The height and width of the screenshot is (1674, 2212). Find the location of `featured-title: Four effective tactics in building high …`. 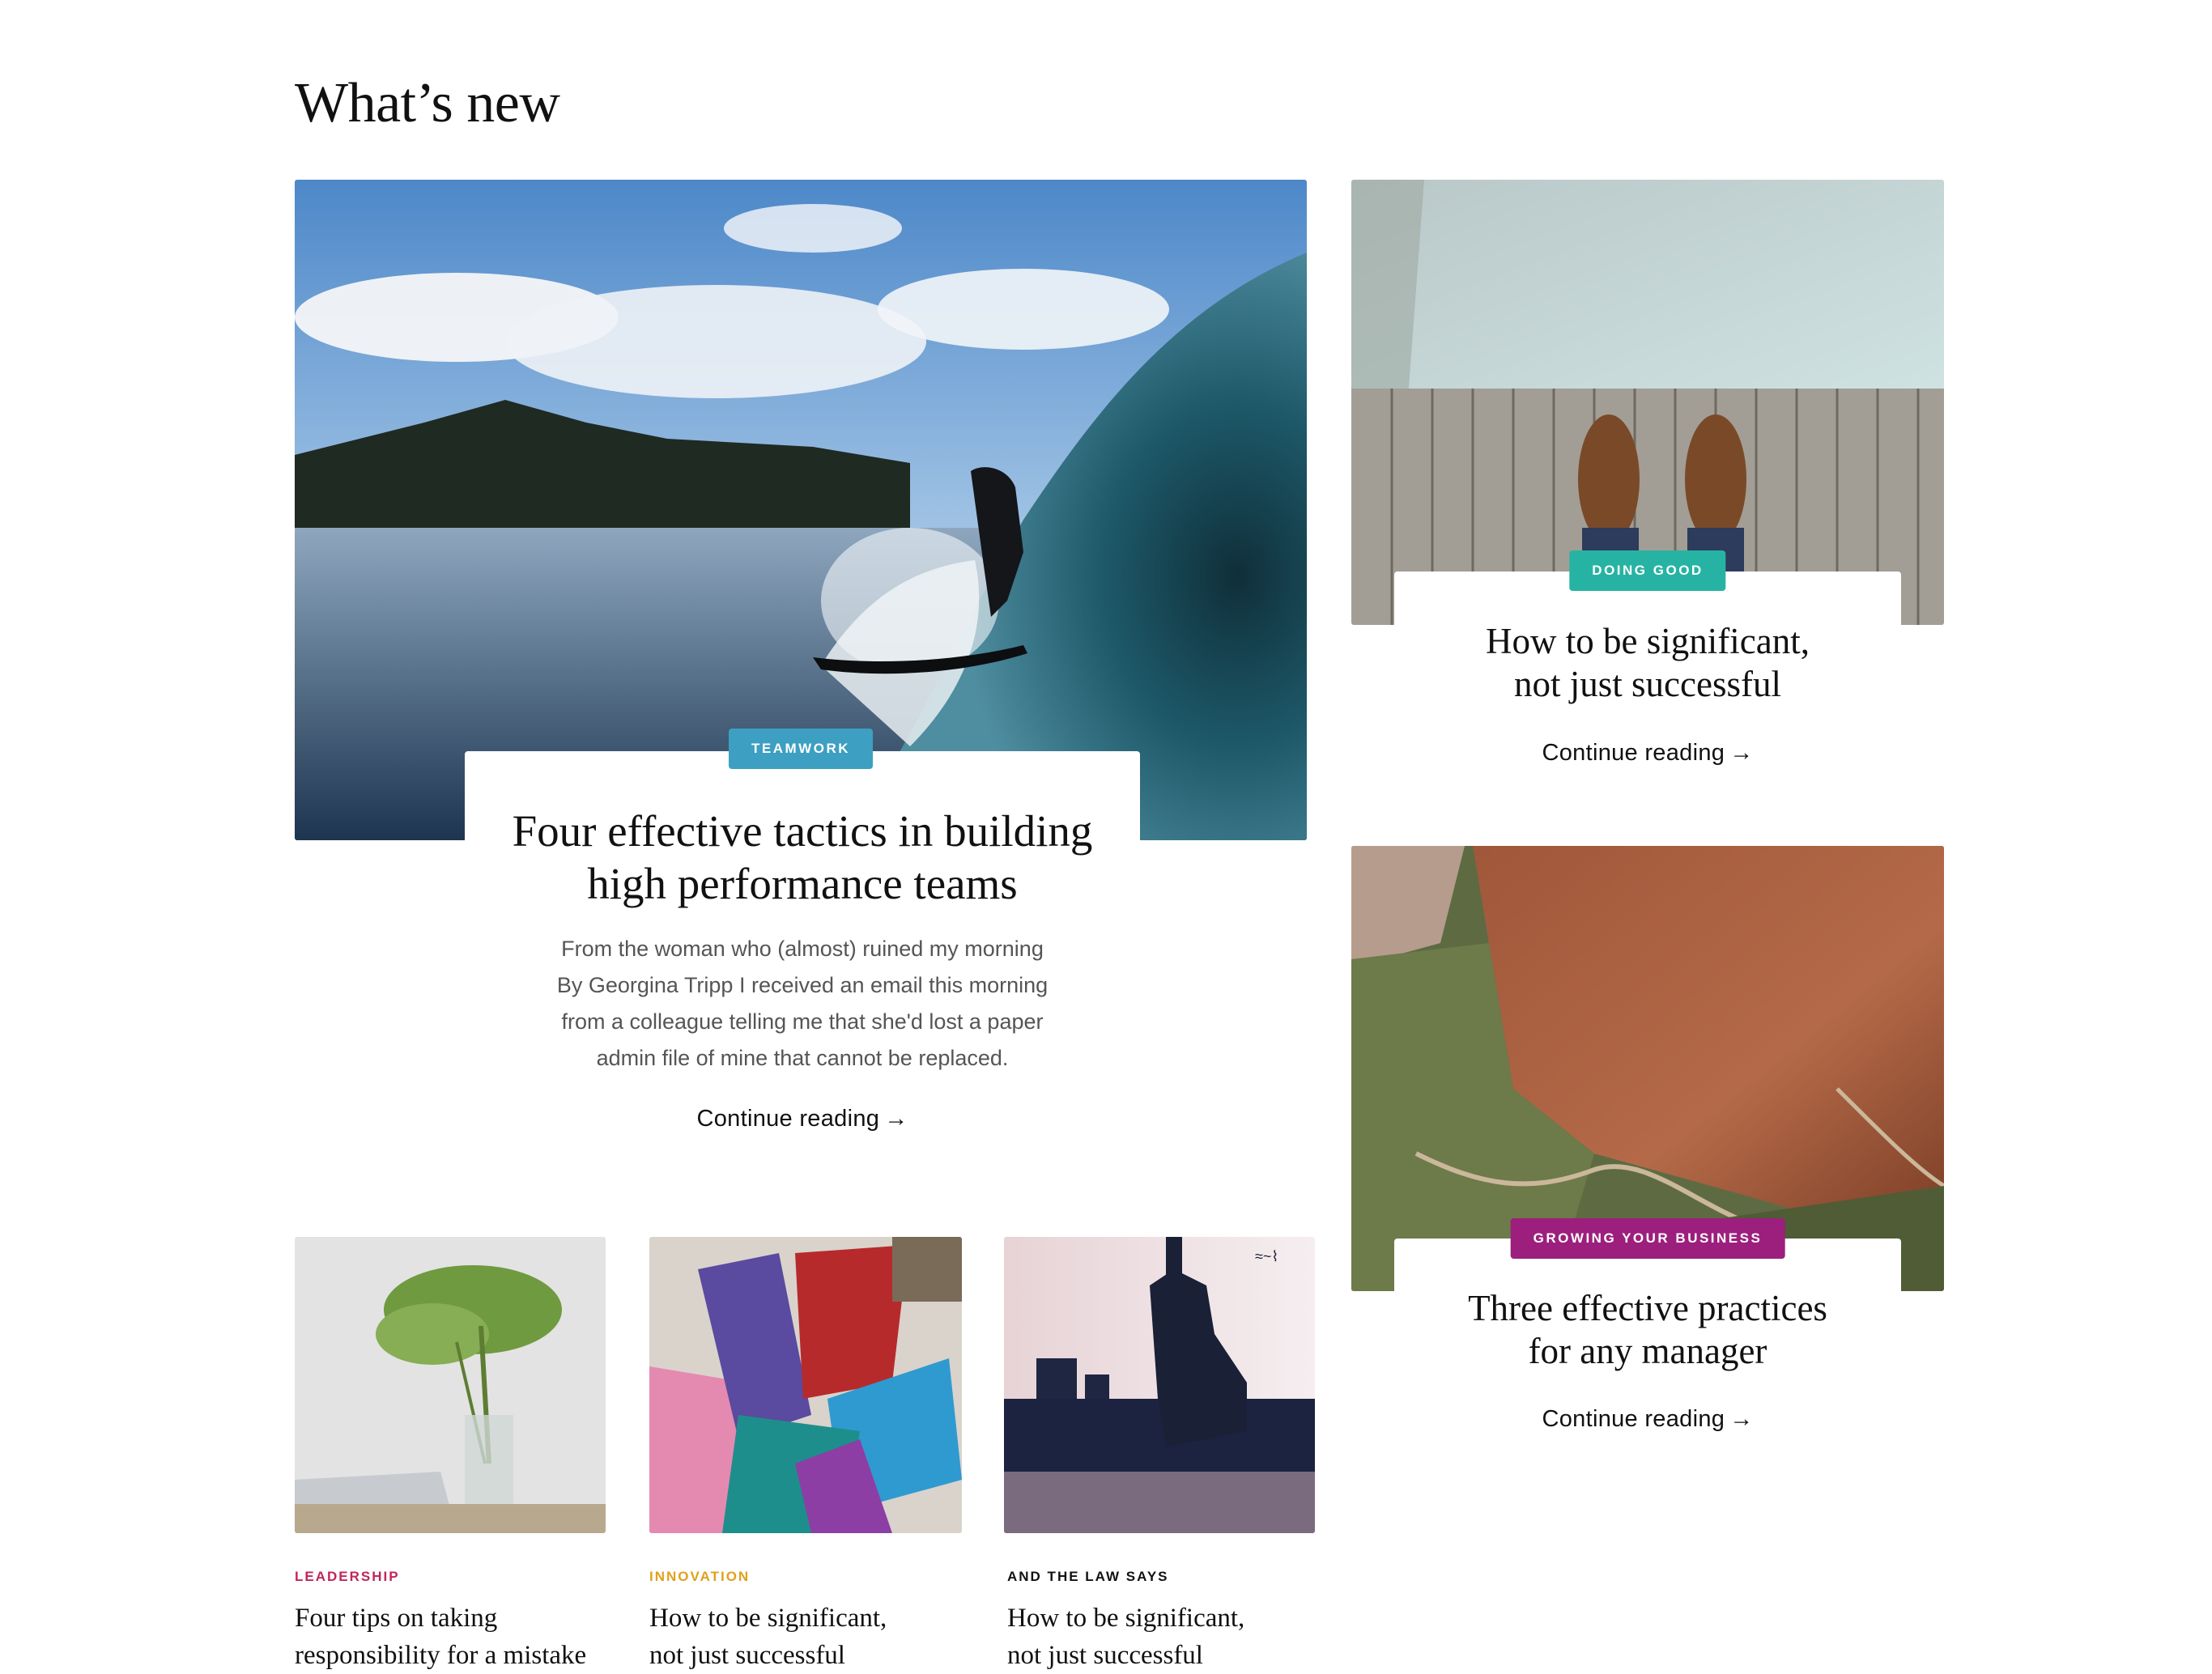

featured-title: Four effective tactics in building high … is located at coordinates (803, 857).